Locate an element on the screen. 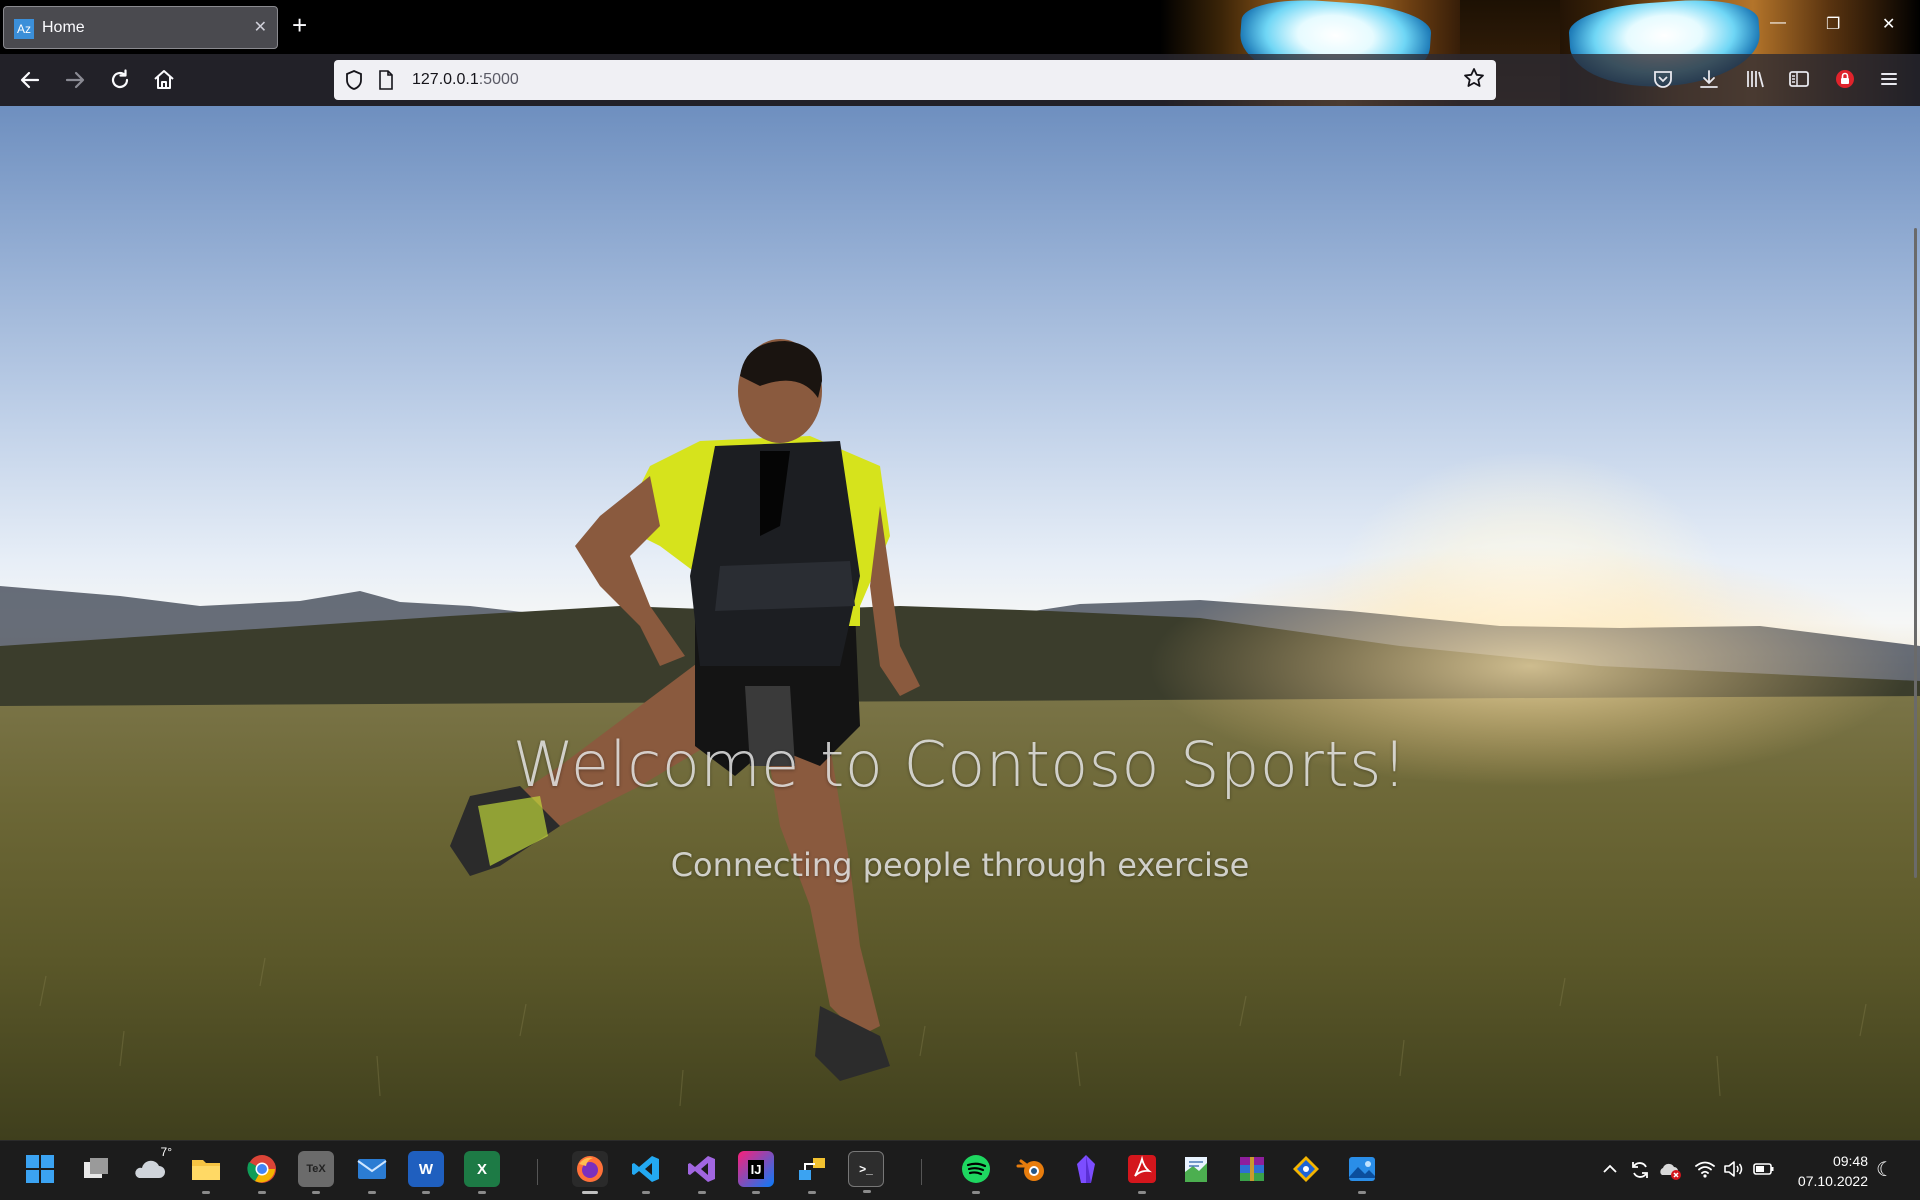  menu-icon is located at coordinates (1889, 81).